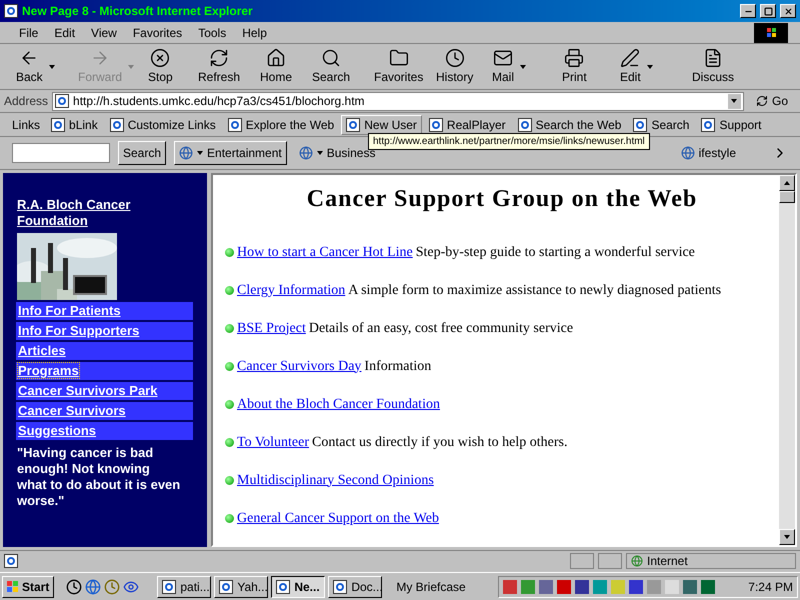 This screenshot has width=800, height=600. What do you see at coordinates (503, 58) in the screenshot?
I see `mail-icon` at bounding box center [503, 58].